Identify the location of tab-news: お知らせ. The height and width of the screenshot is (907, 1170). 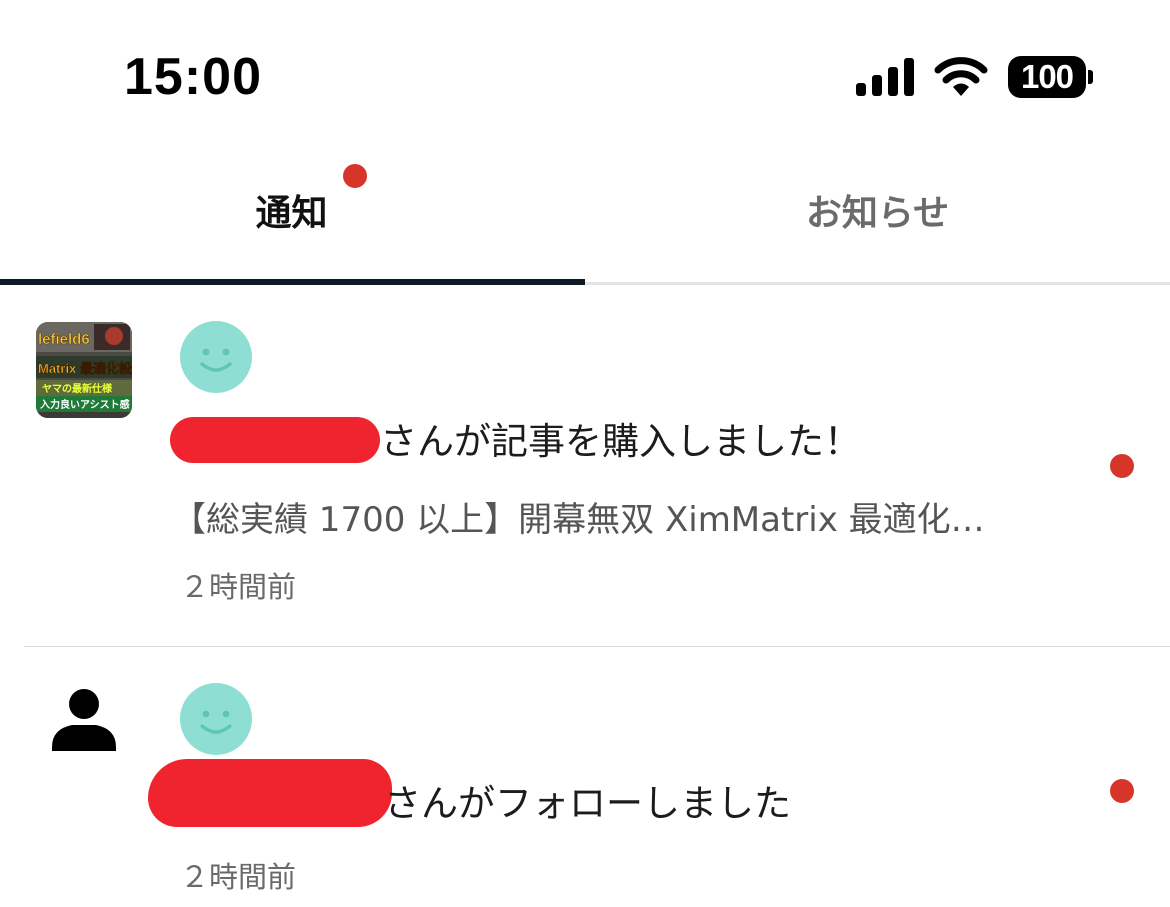
(877, 218).